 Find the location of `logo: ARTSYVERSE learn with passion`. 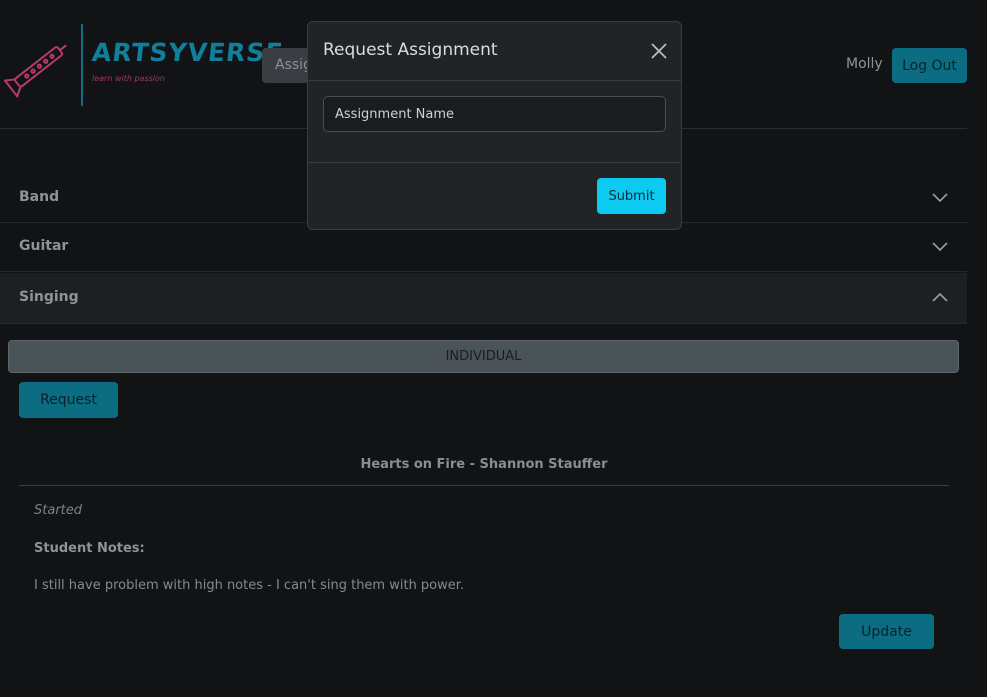

logo: ARTSYVERSE learn with passion is located at coordinates (144, 65).